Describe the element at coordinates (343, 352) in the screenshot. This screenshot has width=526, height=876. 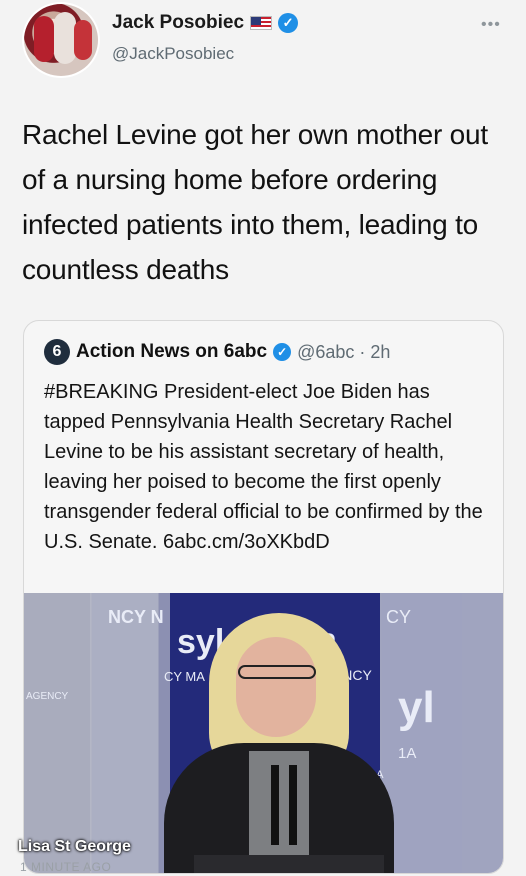
I see `quoted-author-handle: @6abc · 2h` at that location.